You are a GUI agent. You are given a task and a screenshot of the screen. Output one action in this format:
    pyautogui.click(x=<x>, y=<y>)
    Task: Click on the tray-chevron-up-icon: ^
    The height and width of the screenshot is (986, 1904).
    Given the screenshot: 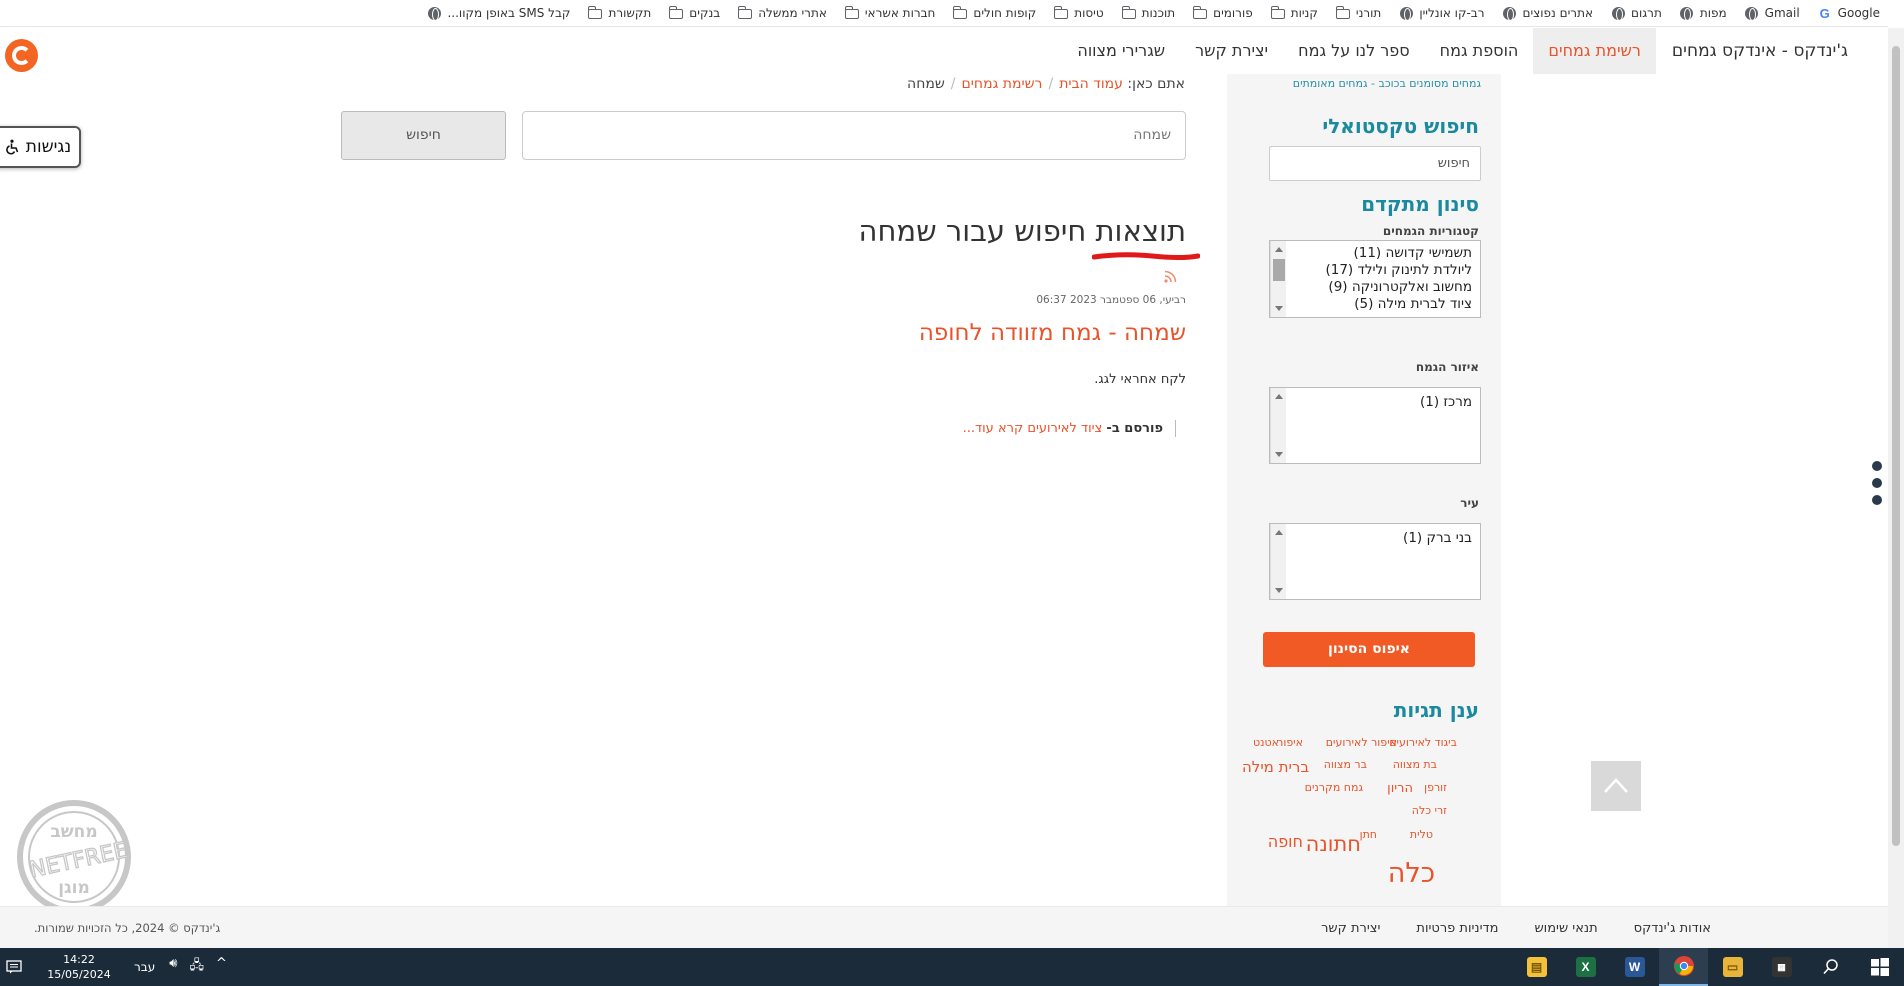 What is the action you would take?
    pyautogui.click(x=221, y=967)
    